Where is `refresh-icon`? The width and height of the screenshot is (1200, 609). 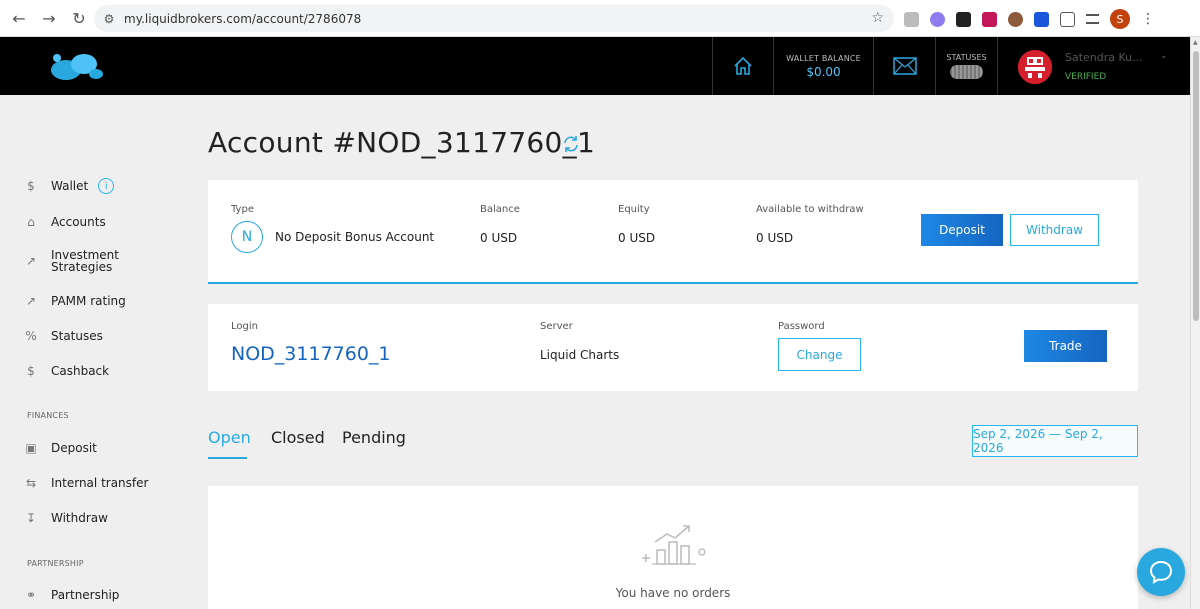 refresh-icon is located at coordinates (571, 144).